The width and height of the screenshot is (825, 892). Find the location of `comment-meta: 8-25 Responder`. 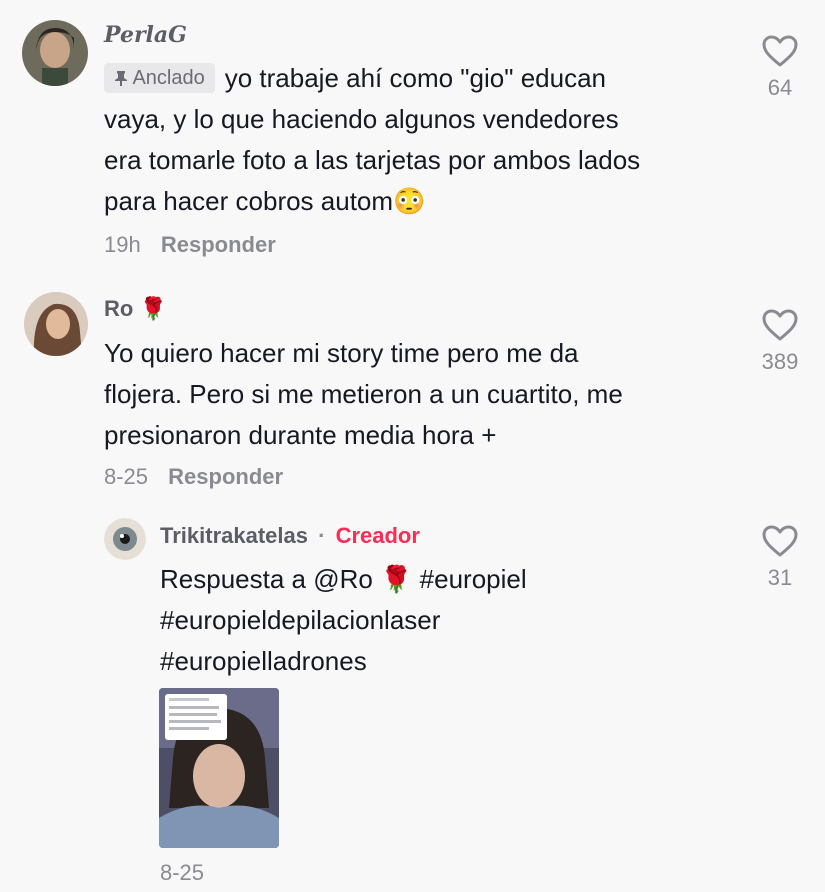

comment-meta: 8-25 Responder is located at coordinates (193, 477).